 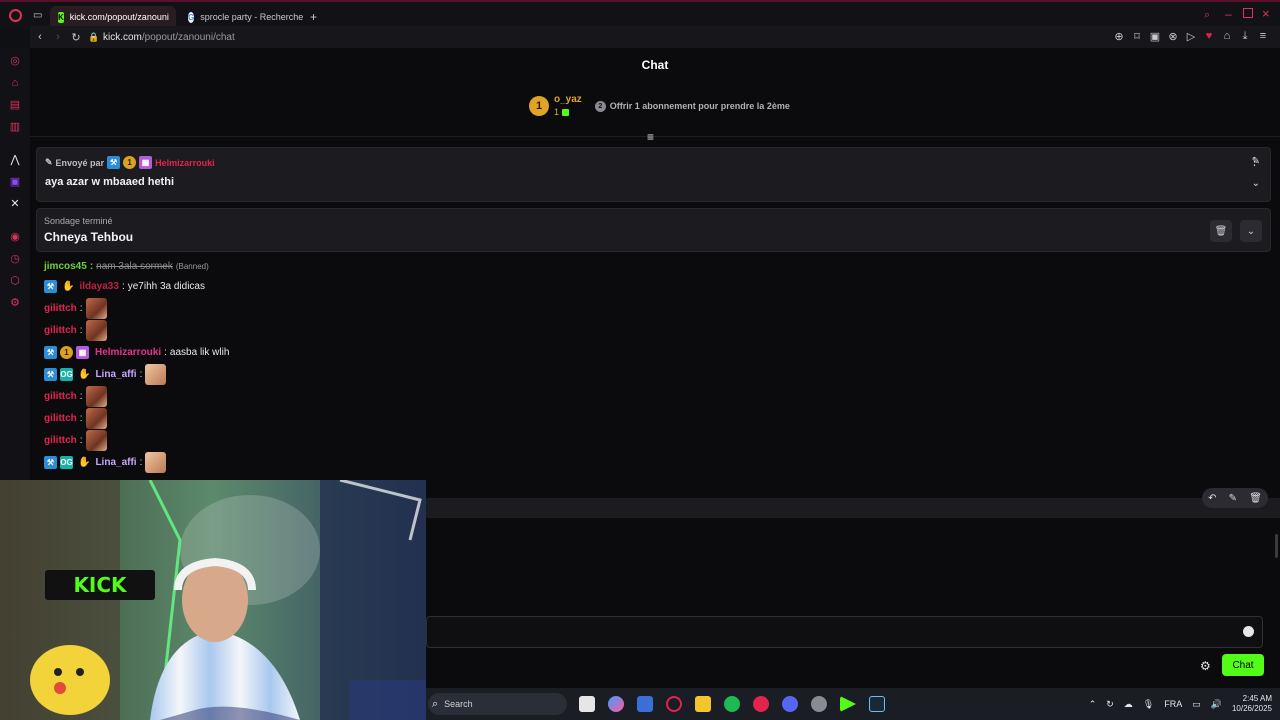 What do you see at coordinates (1243, 665) in the screenshot?
I see `send-chat-button: Chat` at bounding box center [1243, 665].